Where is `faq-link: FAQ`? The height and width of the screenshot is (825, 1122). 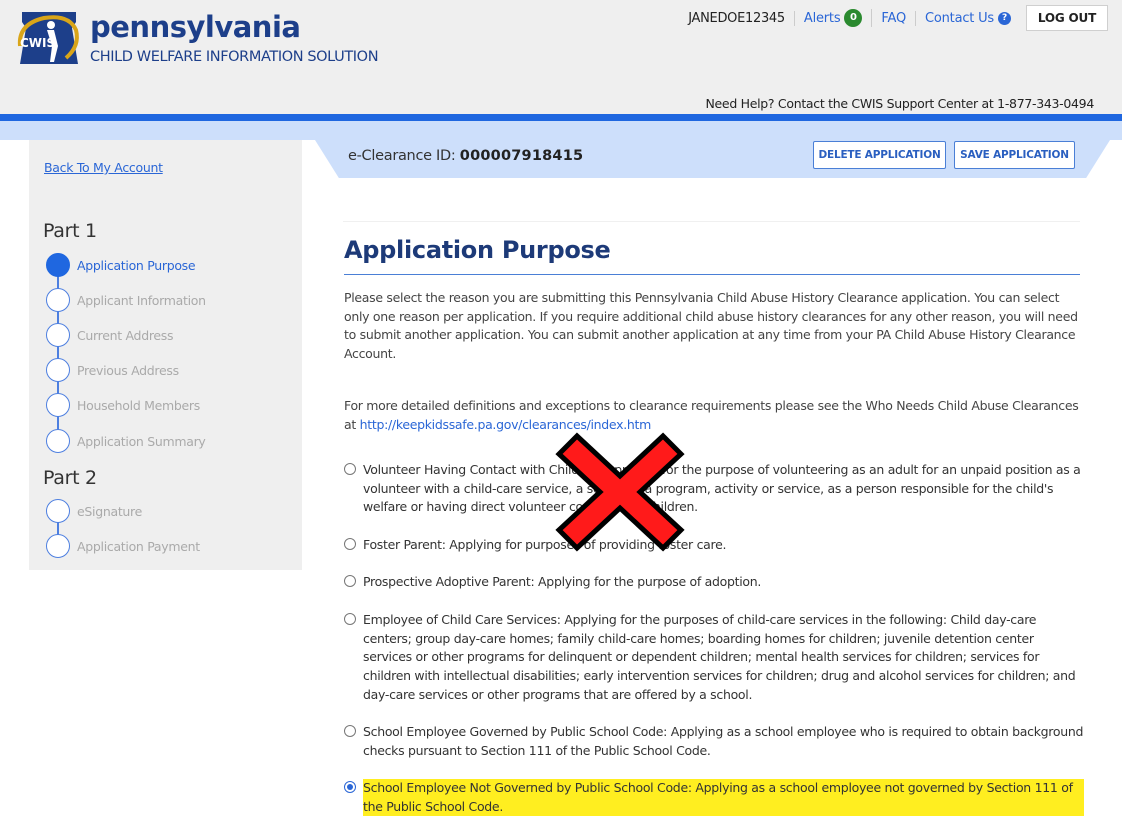 faq-link: FAQ is located at coordinates (894, 18).